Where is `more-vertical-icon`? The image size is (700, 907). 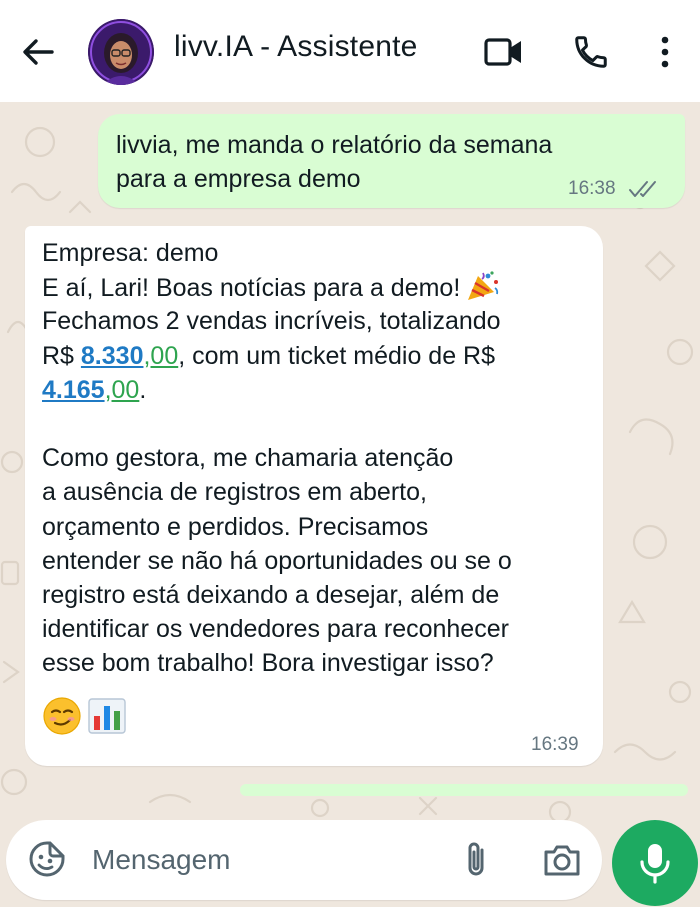 more-vertical-icon is located at coordinates (665, 52).